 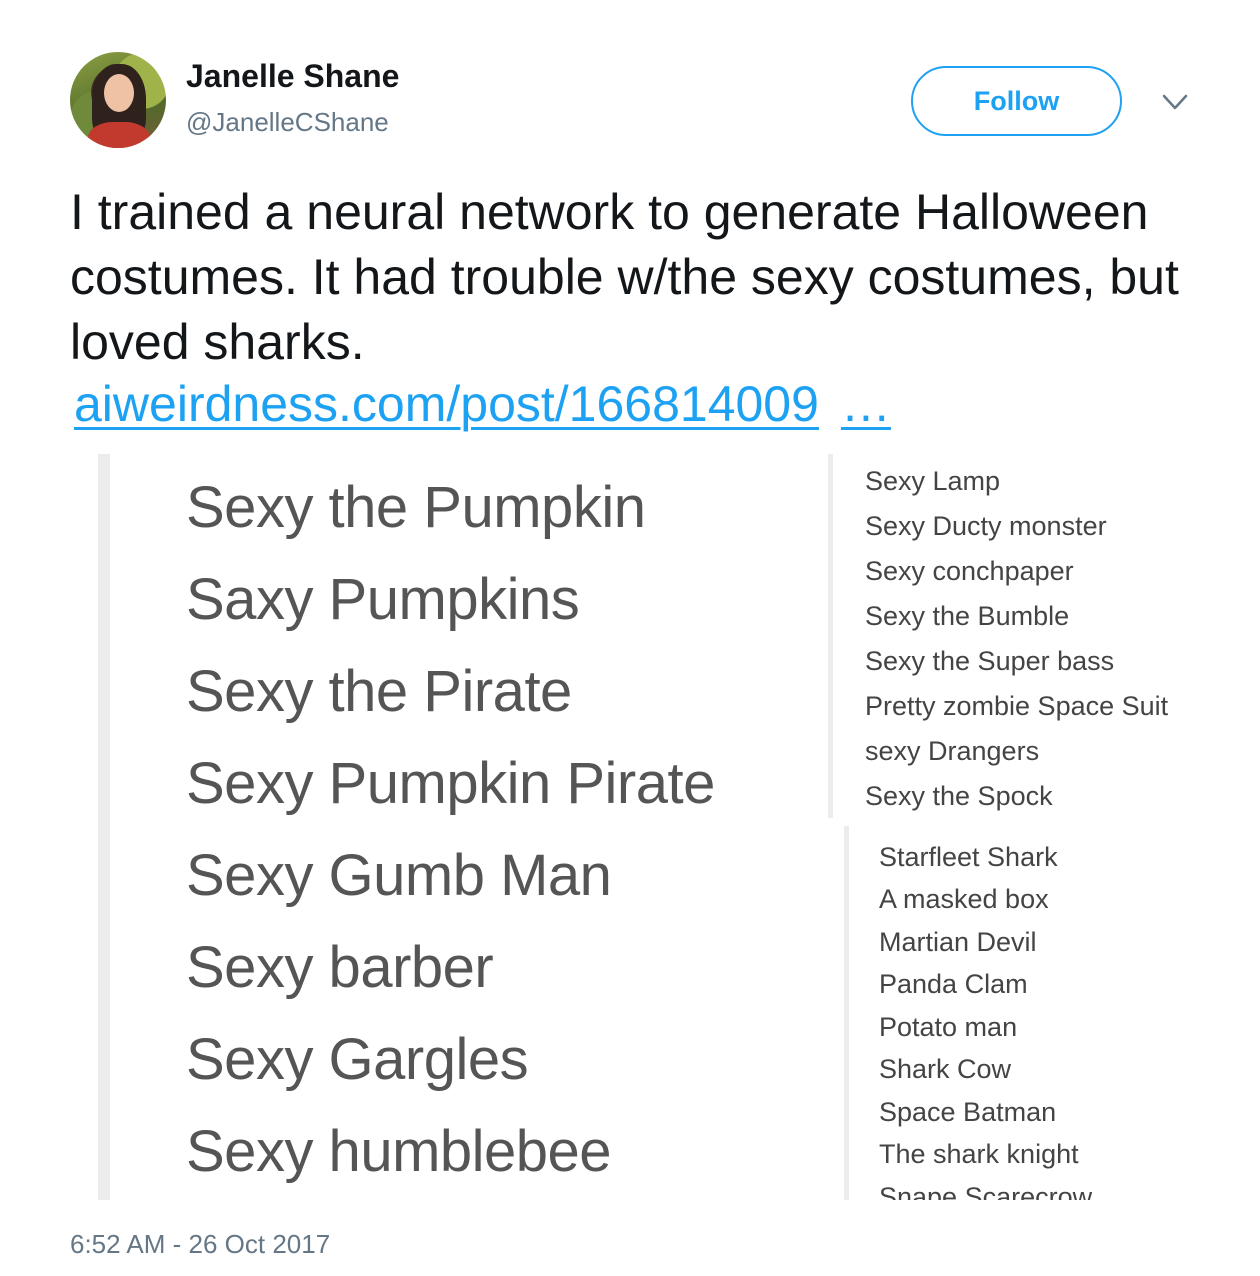 What do you see at coordinates (948, 1027) in the screenshot?
I see `list-item: Potato man` at bounding box center [948, 1027].